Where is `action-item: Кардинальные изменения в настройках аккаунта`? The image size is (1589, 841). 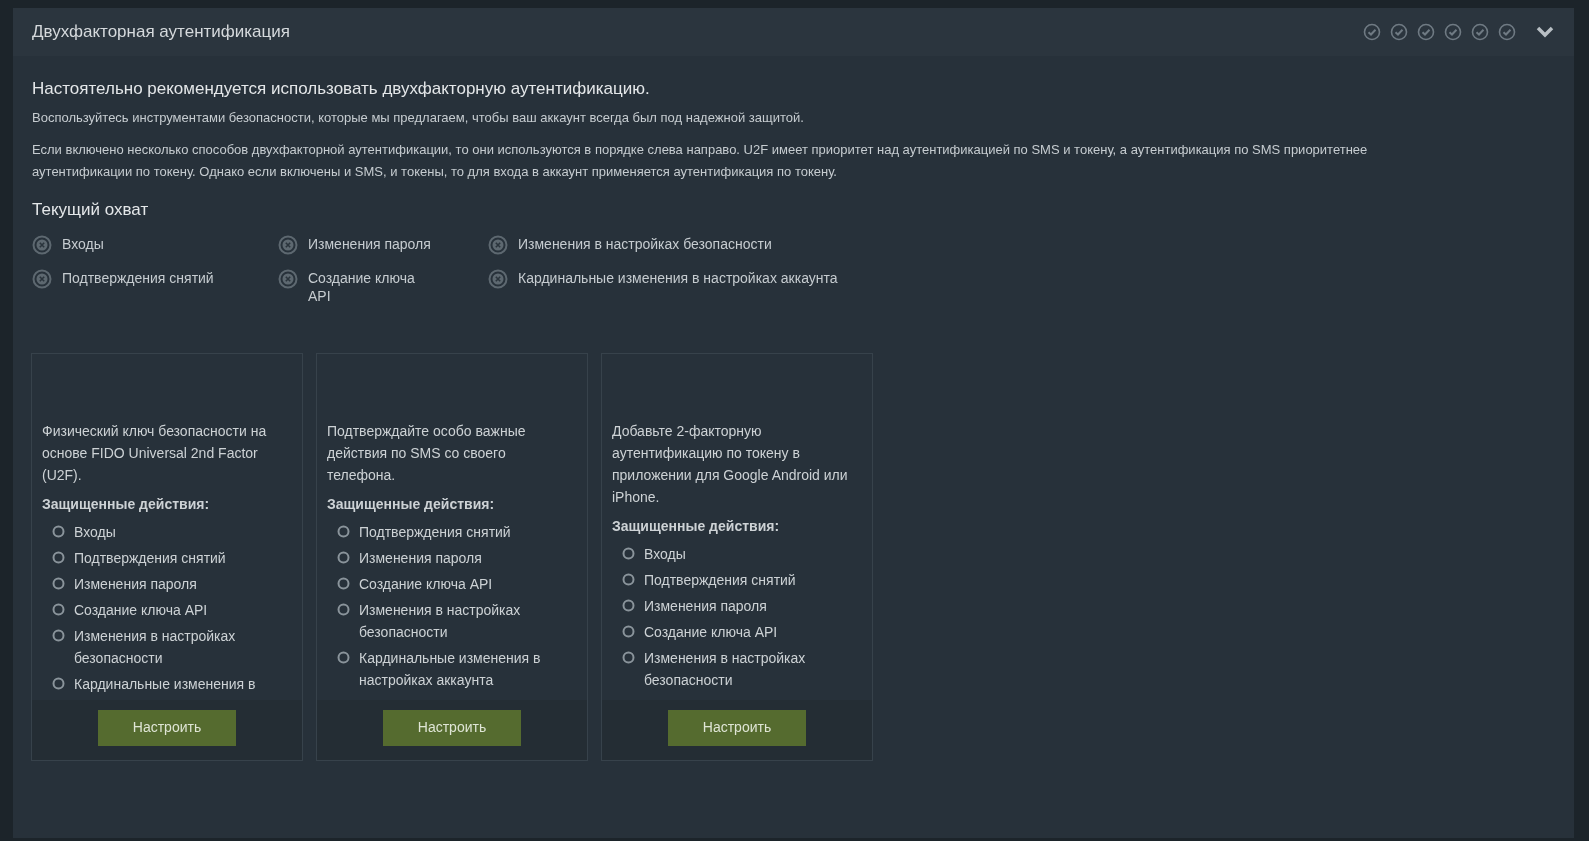
action-item: Кардинальные изменения в настройках аккаунта is located at coordinates (450, 669).